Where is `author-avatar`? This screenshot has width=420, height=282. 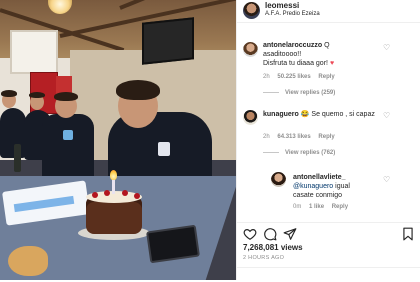 author-avatar is located at coordinates (251, 10).